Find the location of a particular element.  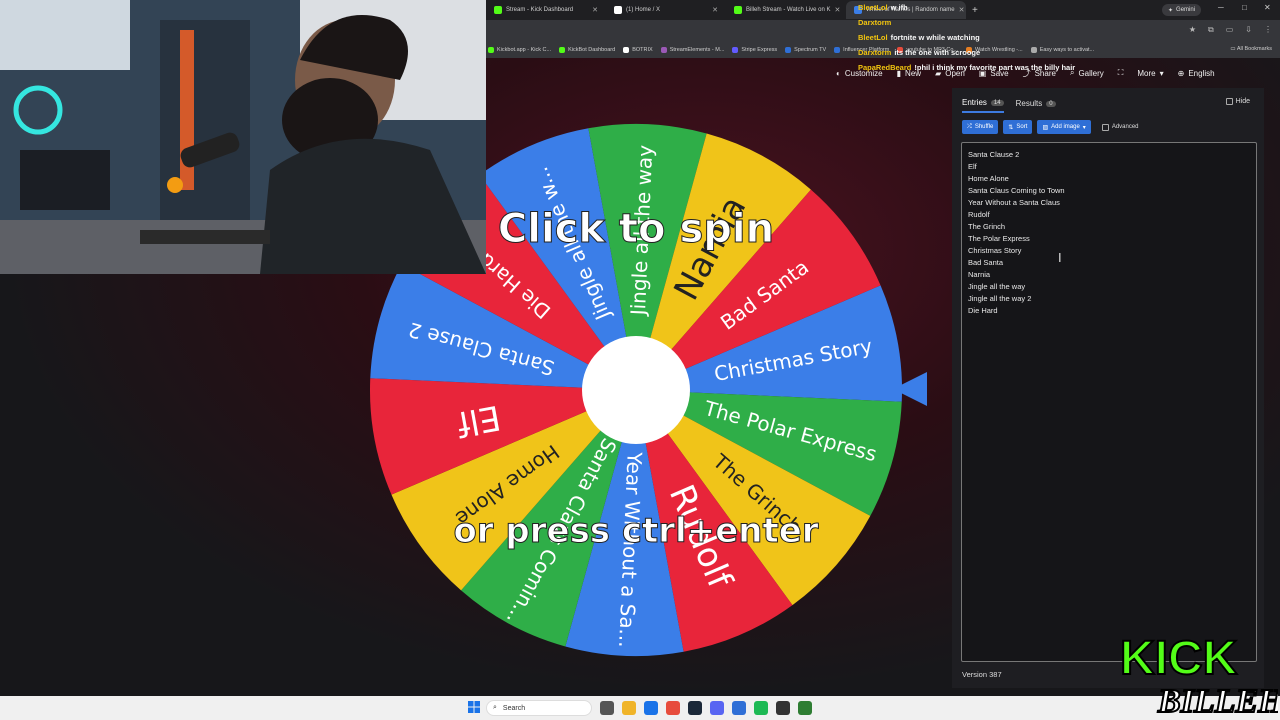

chat-message: BleetLol fortnite w while watching is located at coordinates (966, 37).